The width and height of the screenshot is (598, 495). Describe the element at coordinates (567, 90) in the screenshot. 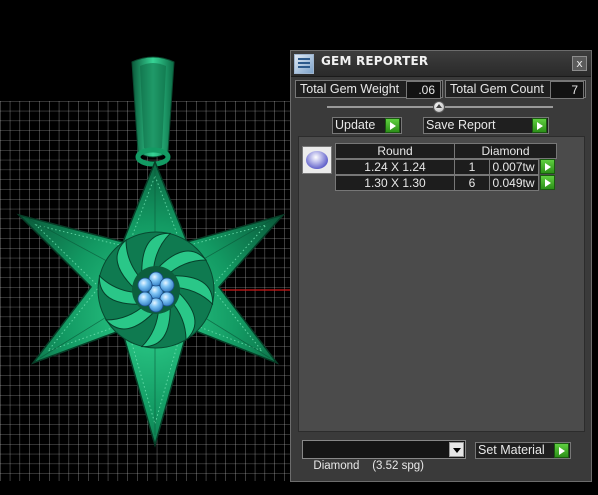

I see `total-gem-count-value: 7` at that location.